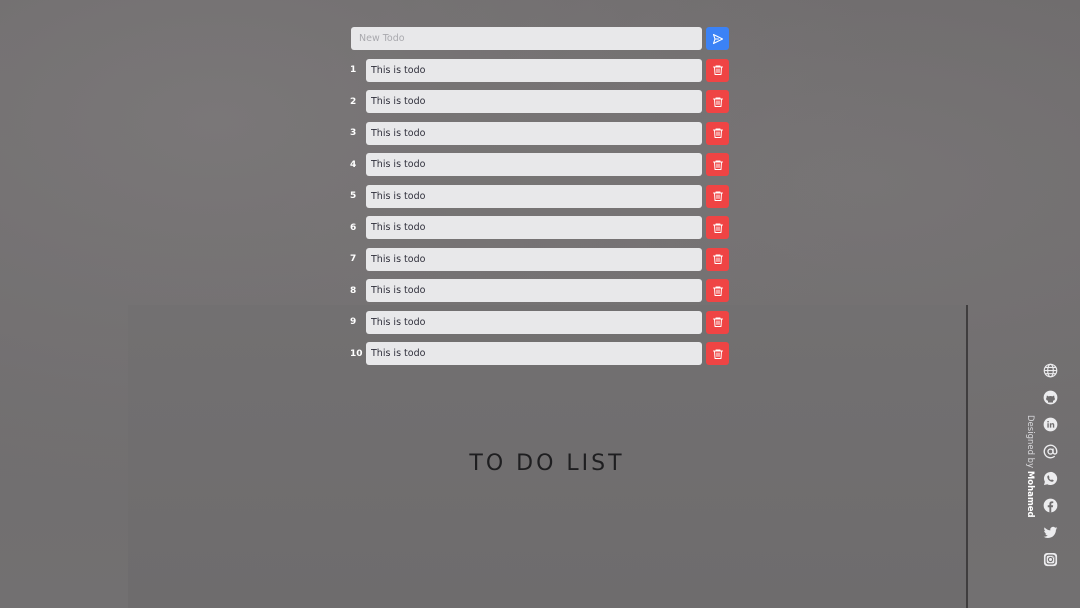  I want to click on whatsapp-icon, so click(1050, 478).